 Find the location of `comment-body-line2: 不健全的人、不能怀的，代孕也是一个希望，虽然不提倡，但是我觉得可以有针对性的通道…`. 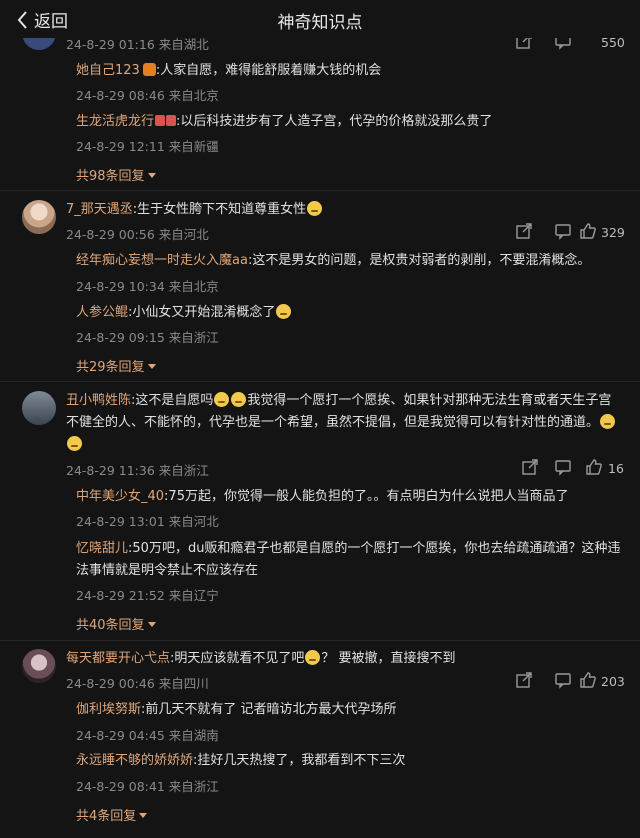

comment-body-line2: 不健全的人、不能怀的，代孕也是一个希望，虽然不提倡，但是我觉得可以有针对性的通道… is located at coordinates (341, 422).